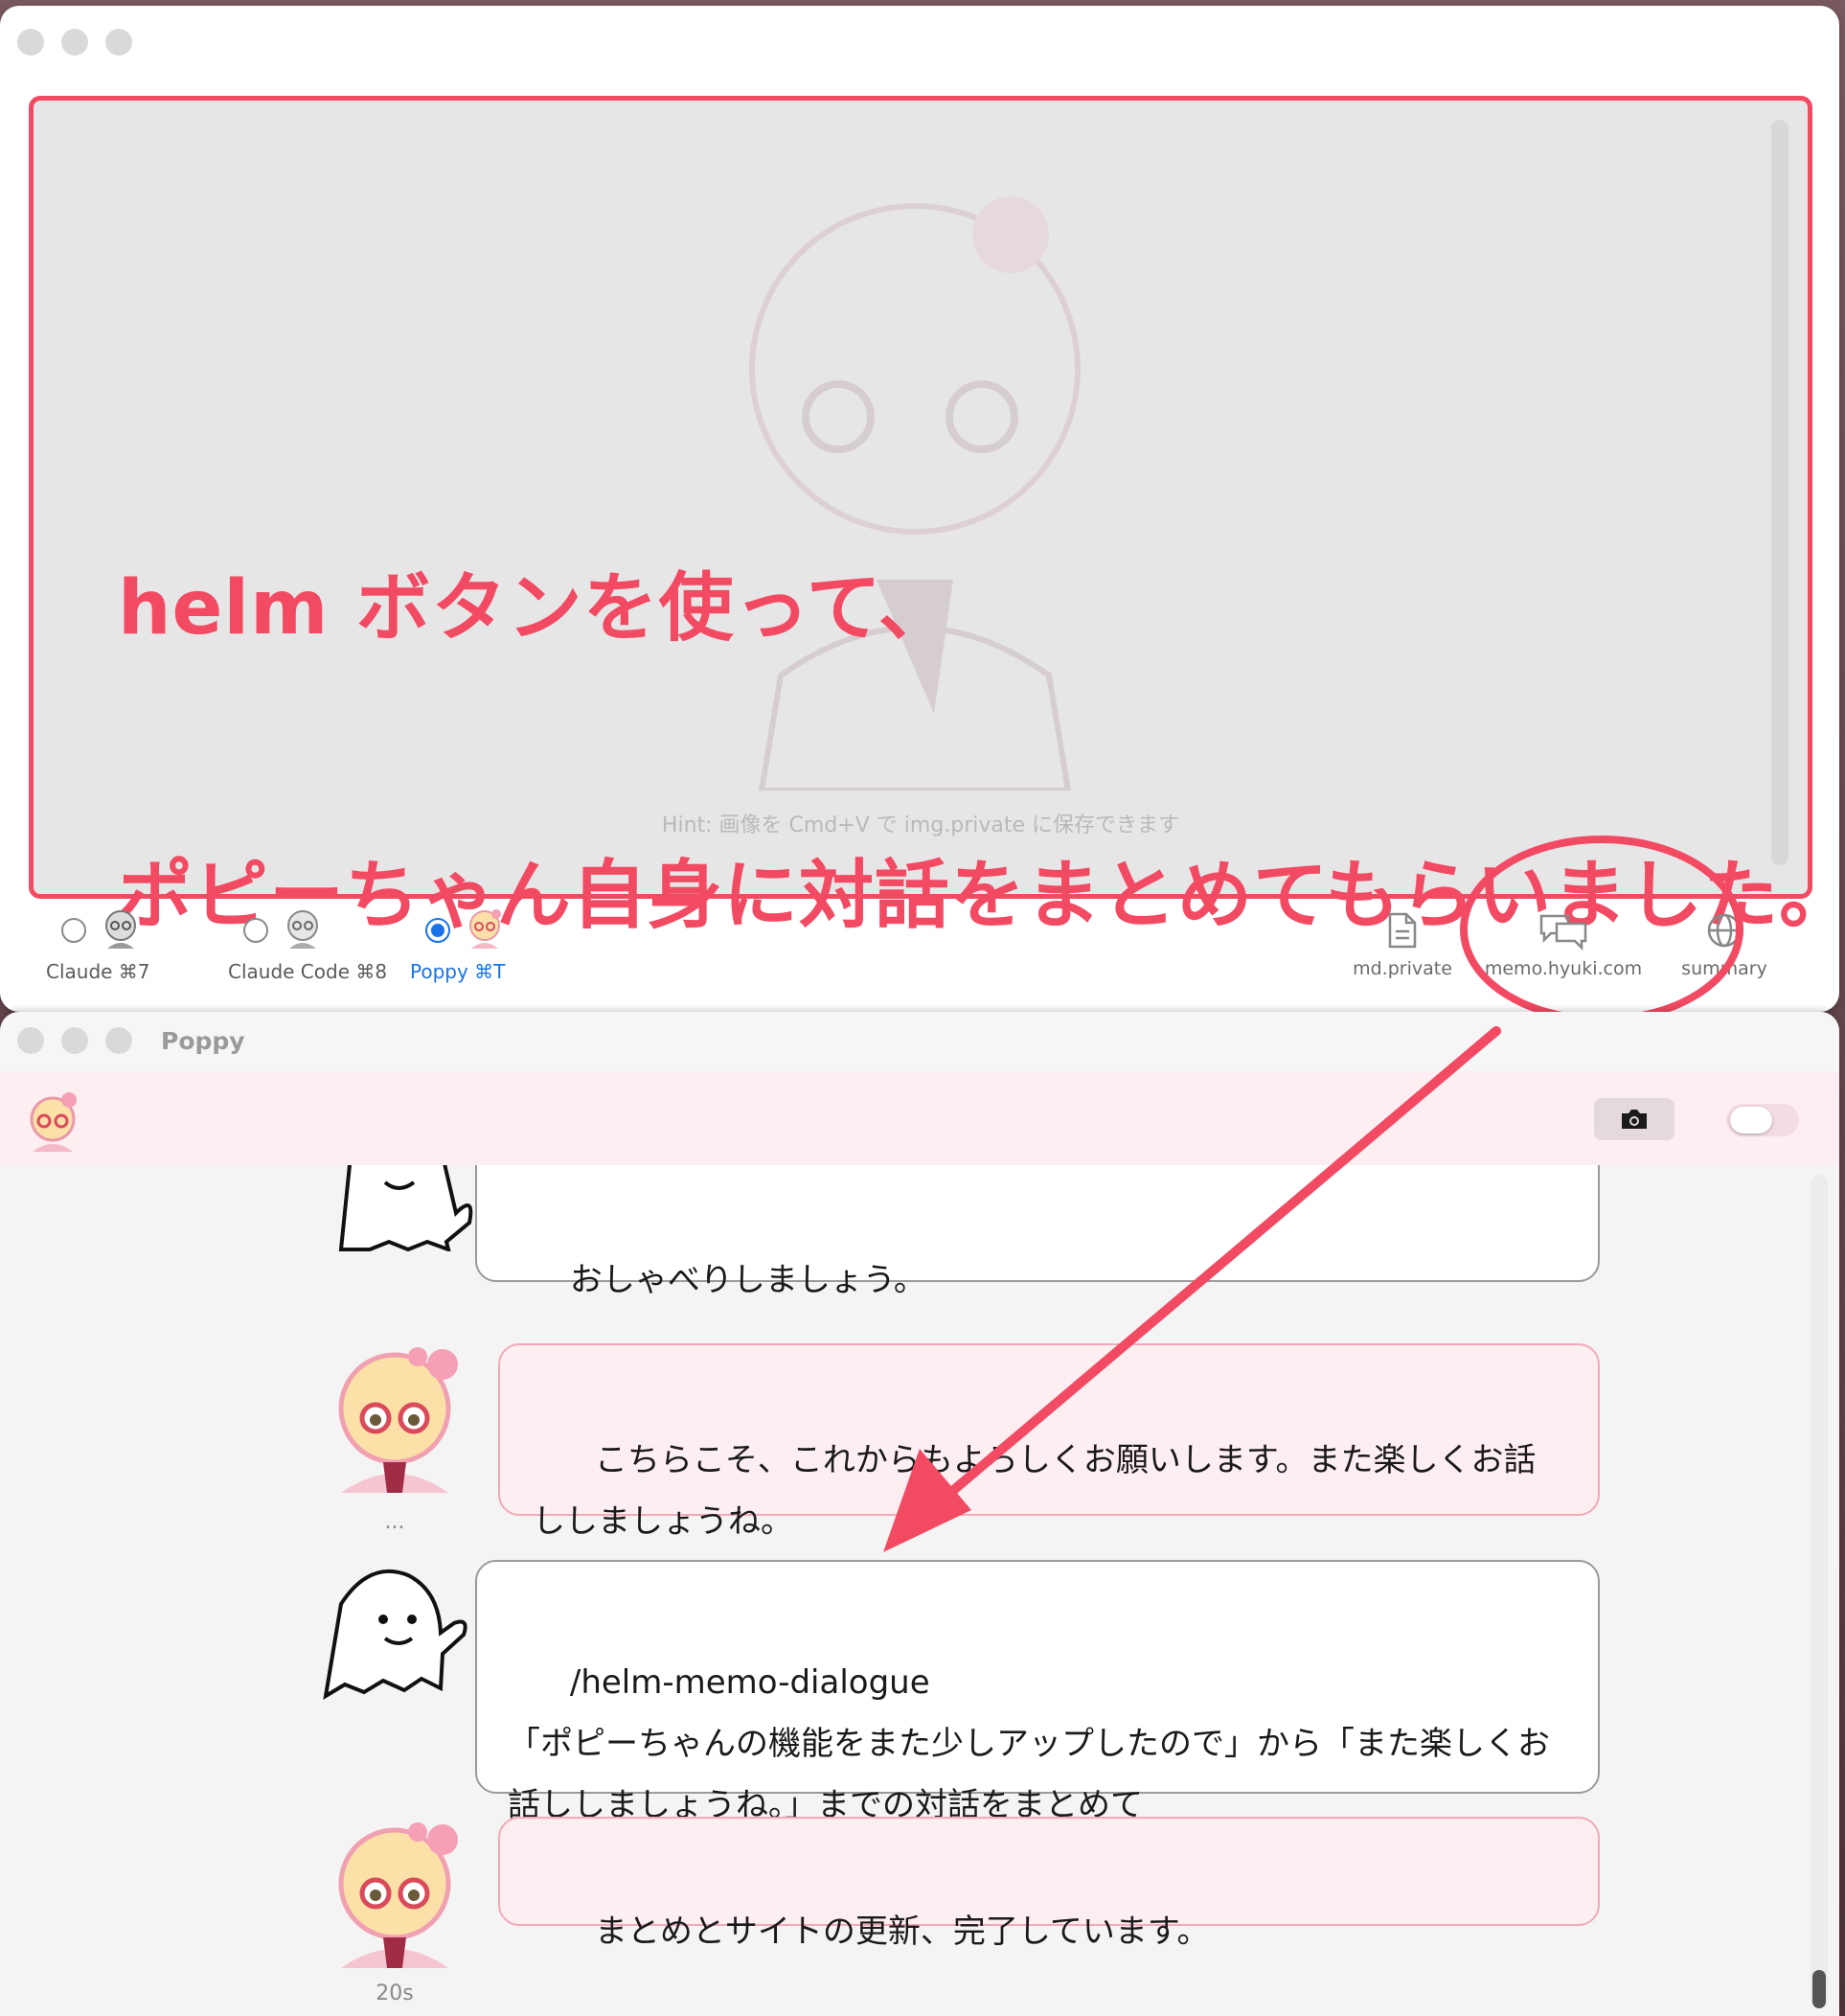 The width and height of the screenshot is (1845, 2016). Describe the element at coordinates (1563, 933) in the screenshot. I see `chat-bubbles-icon` at that location.